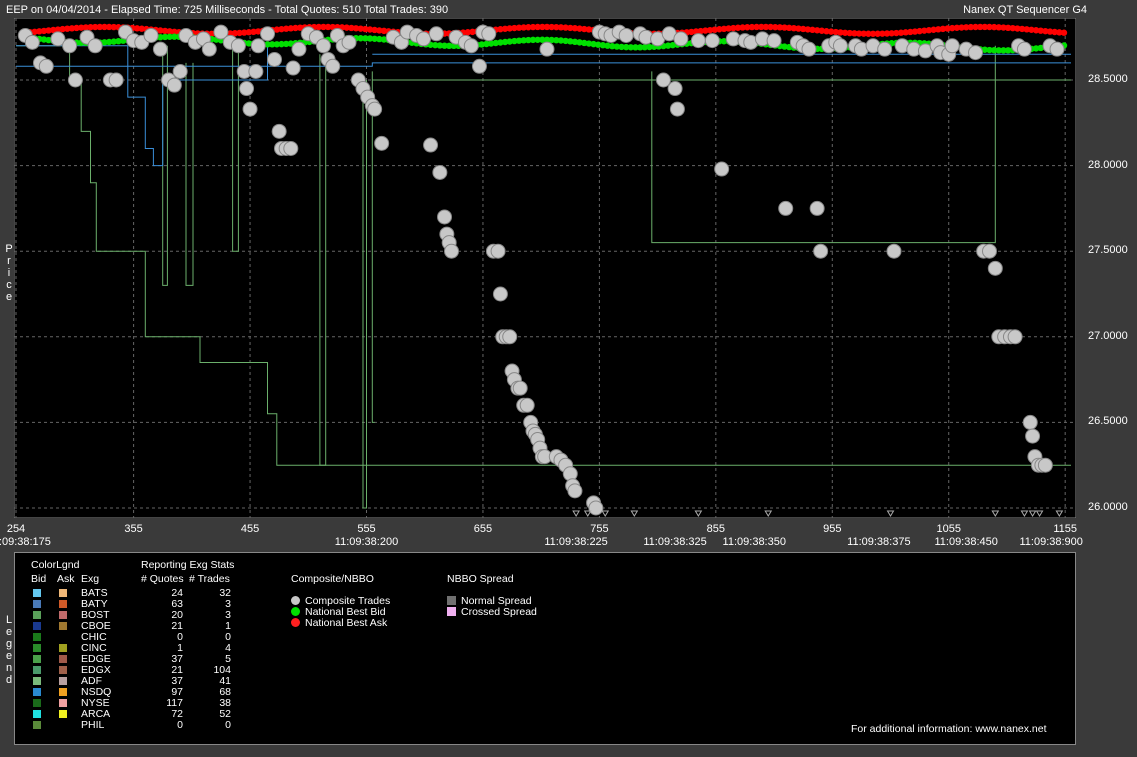  I want to click on x-tick-label: 254, so click(16, 529).